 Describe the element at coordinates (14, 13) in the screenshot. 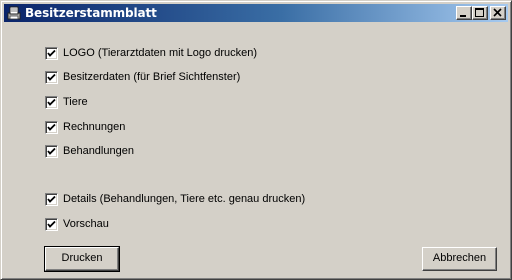

I see `app-icon` at that location.